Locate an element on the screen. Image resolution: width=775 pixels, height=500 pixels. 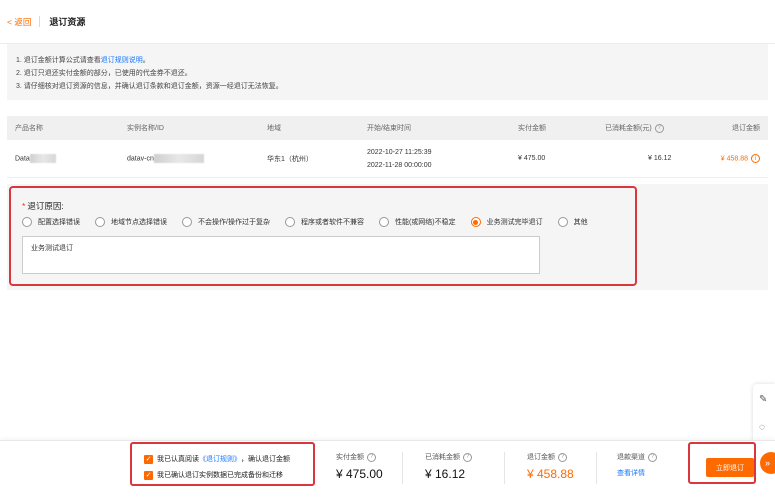
col-time: 开始/结束时间 is located at coordinates (389, 128).